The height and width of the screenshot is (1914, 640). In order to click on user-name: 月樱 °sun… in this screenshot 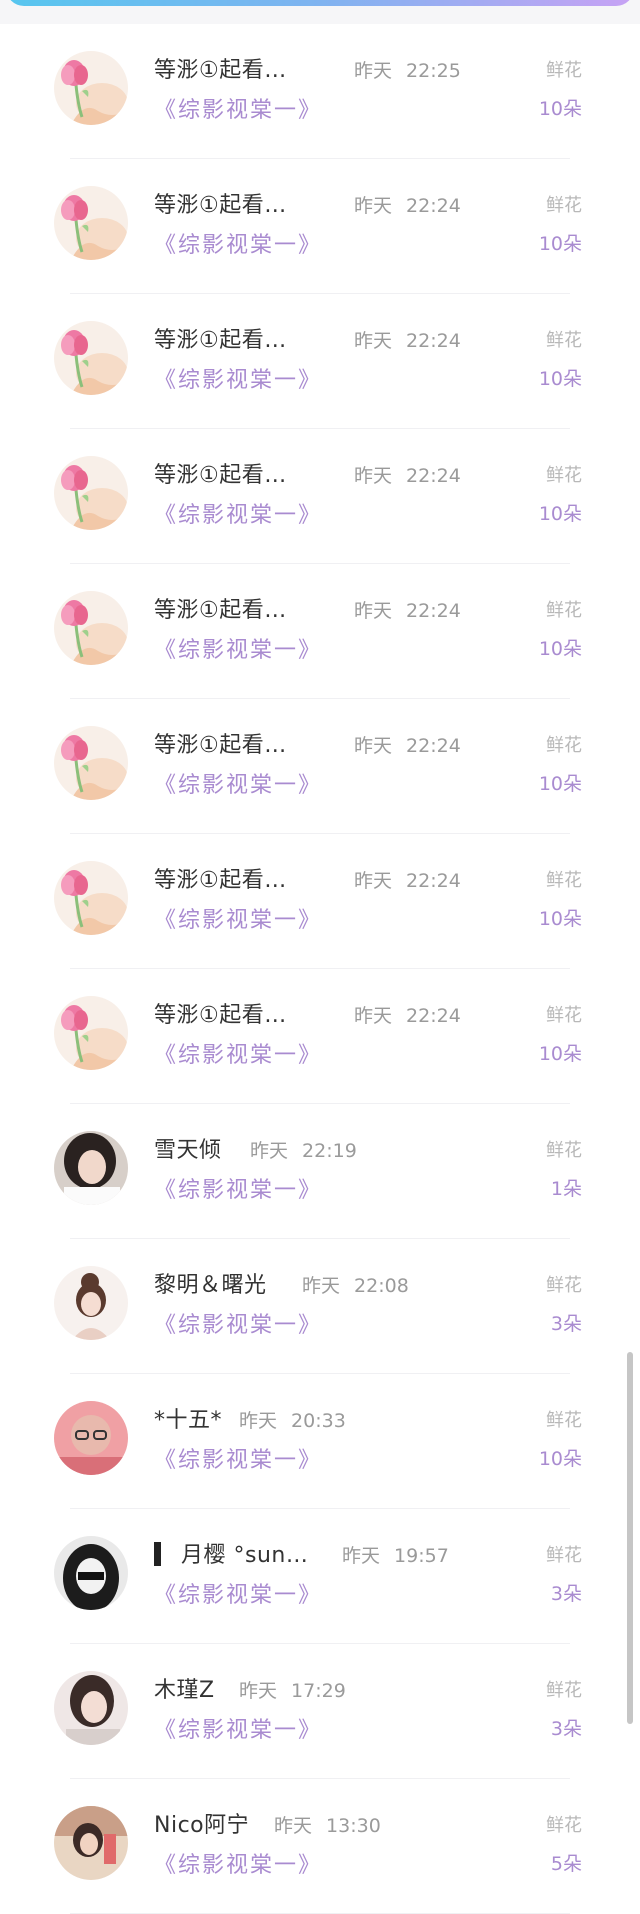, I will do `click(231, 1553)`.